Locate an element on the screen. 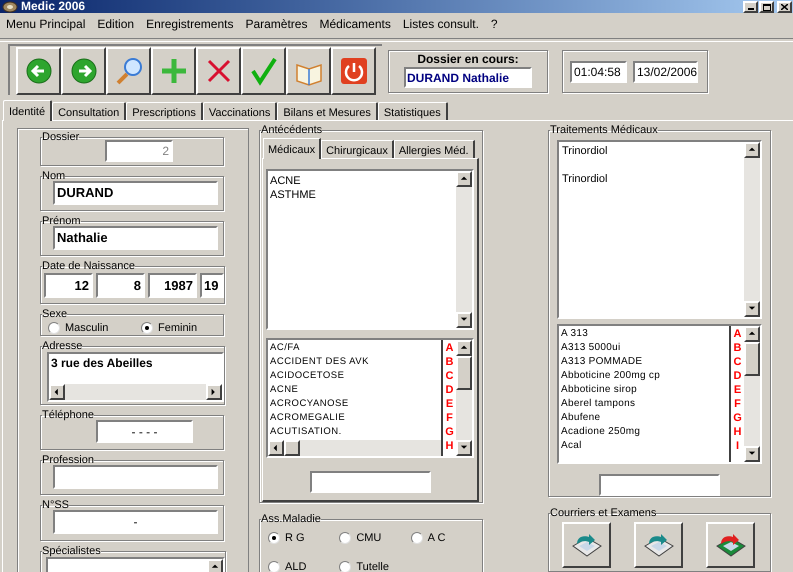 The height and width of the screenshot is (572, 793). menu-item: Paramètres is located at coordinates (276, 23).